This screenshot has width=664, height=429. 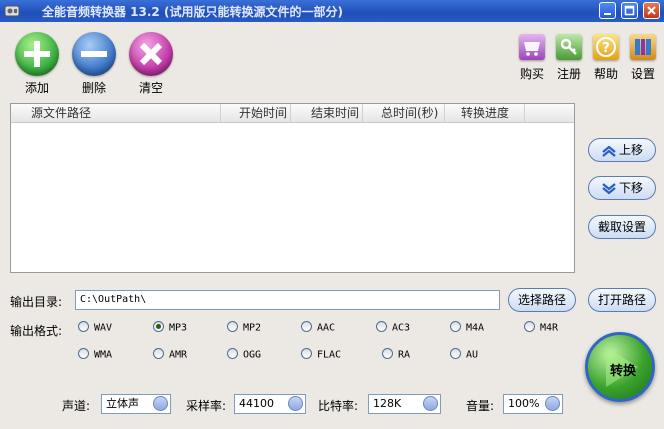 I want to click on minimize-button, so click(x=607, y=10).